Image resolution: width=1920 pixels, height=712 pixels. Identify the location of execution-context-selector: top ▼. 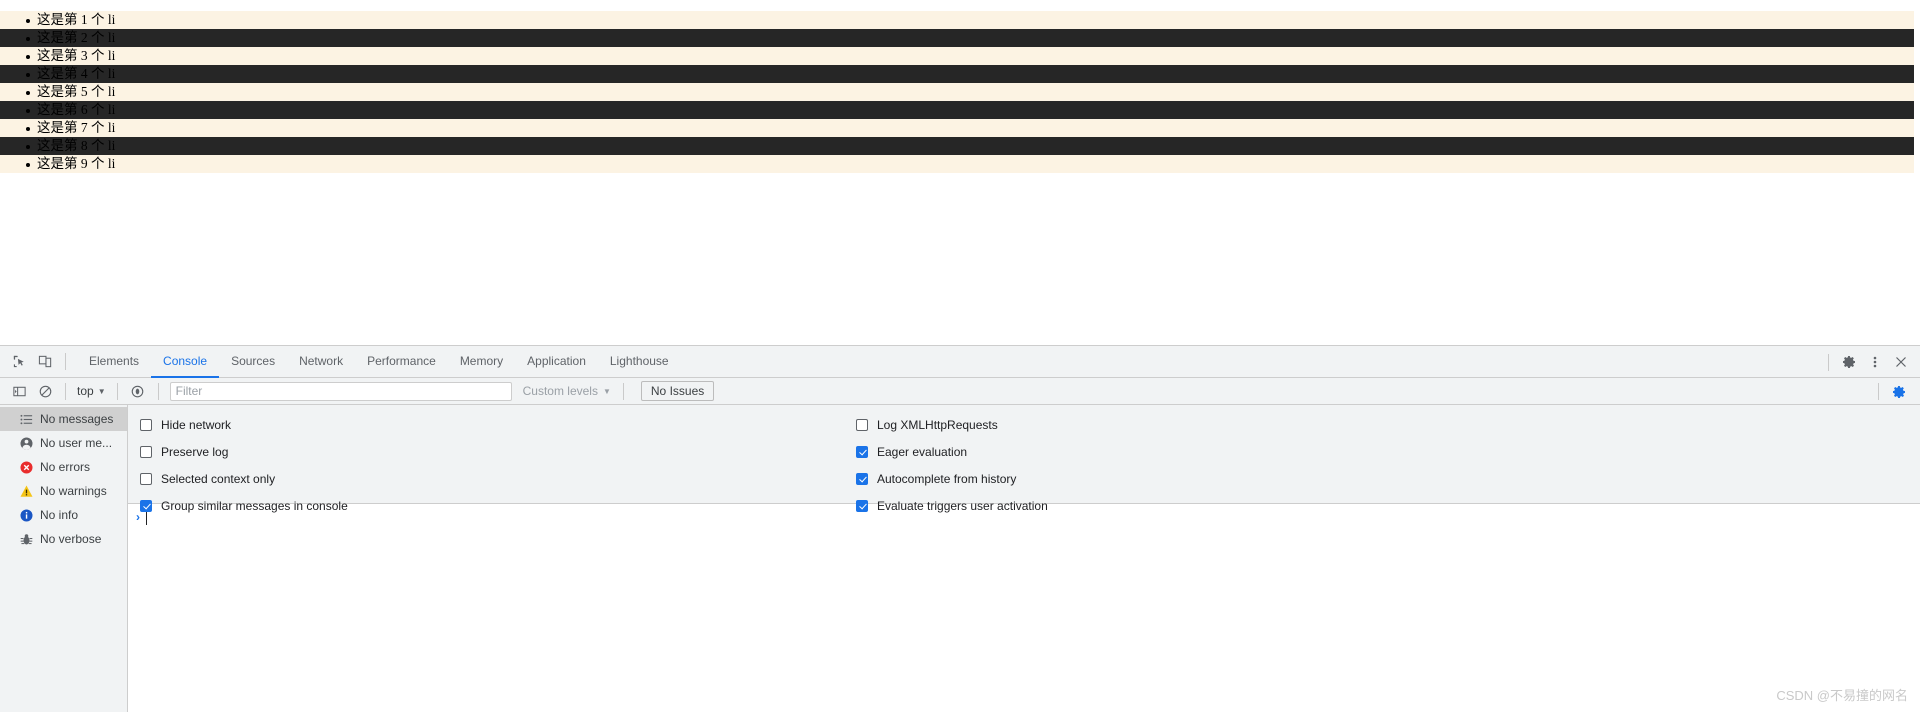
(91, 391).